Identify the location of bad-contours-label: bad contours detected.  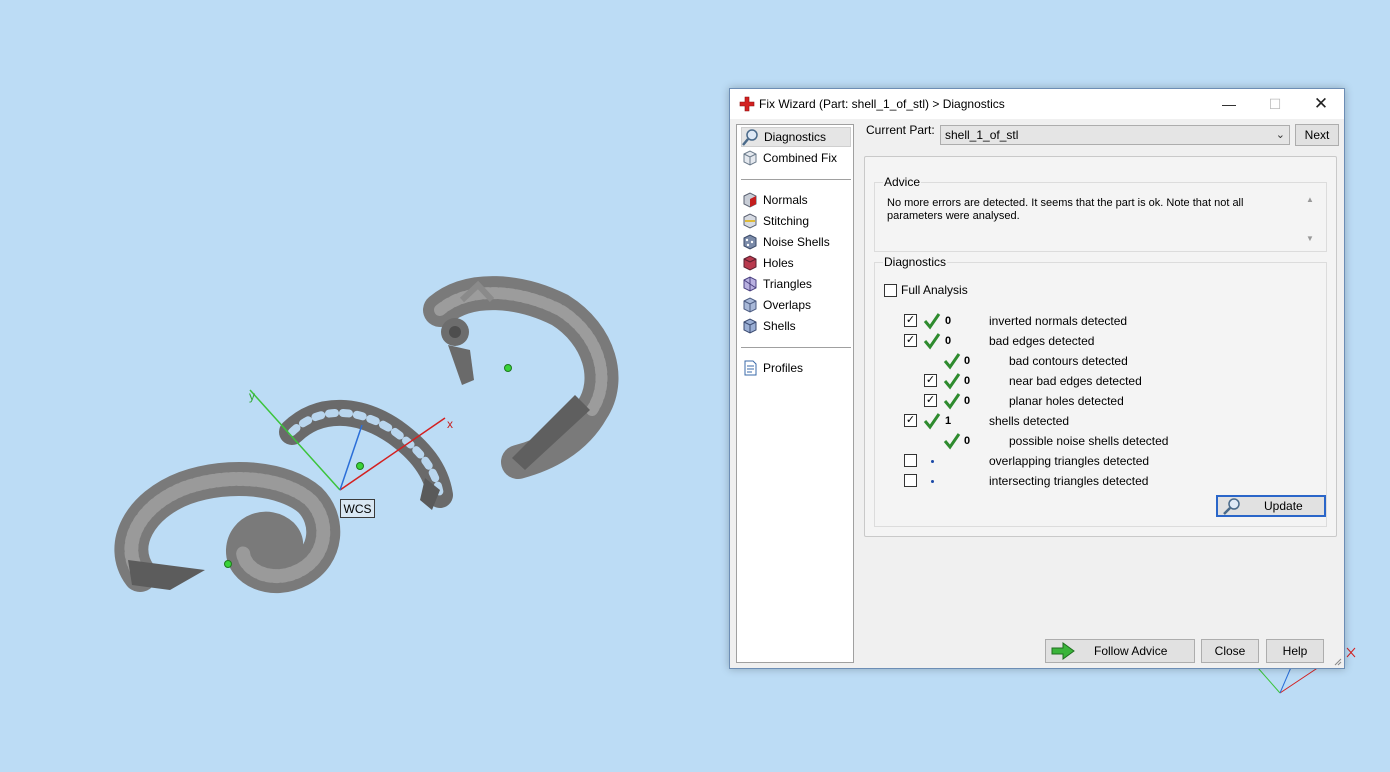
(1068, 361).